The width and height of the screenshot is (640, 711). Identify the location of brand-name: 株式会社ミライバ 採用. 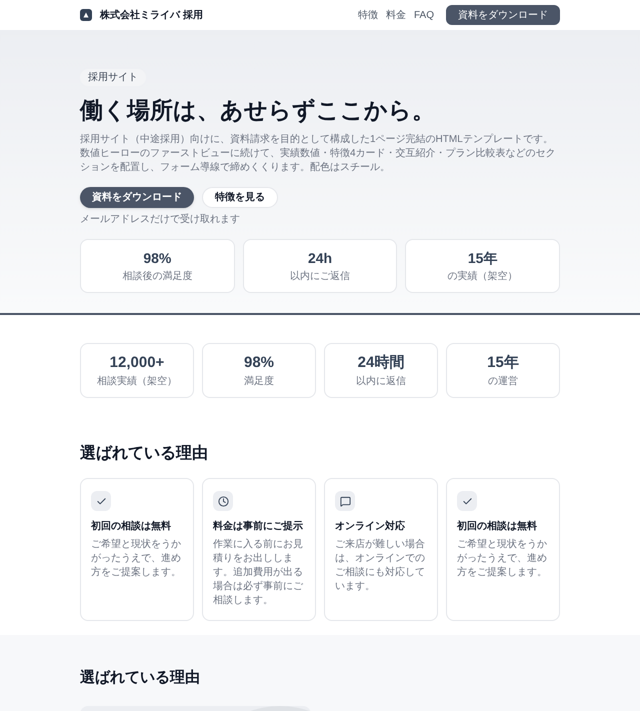
(151, 15).